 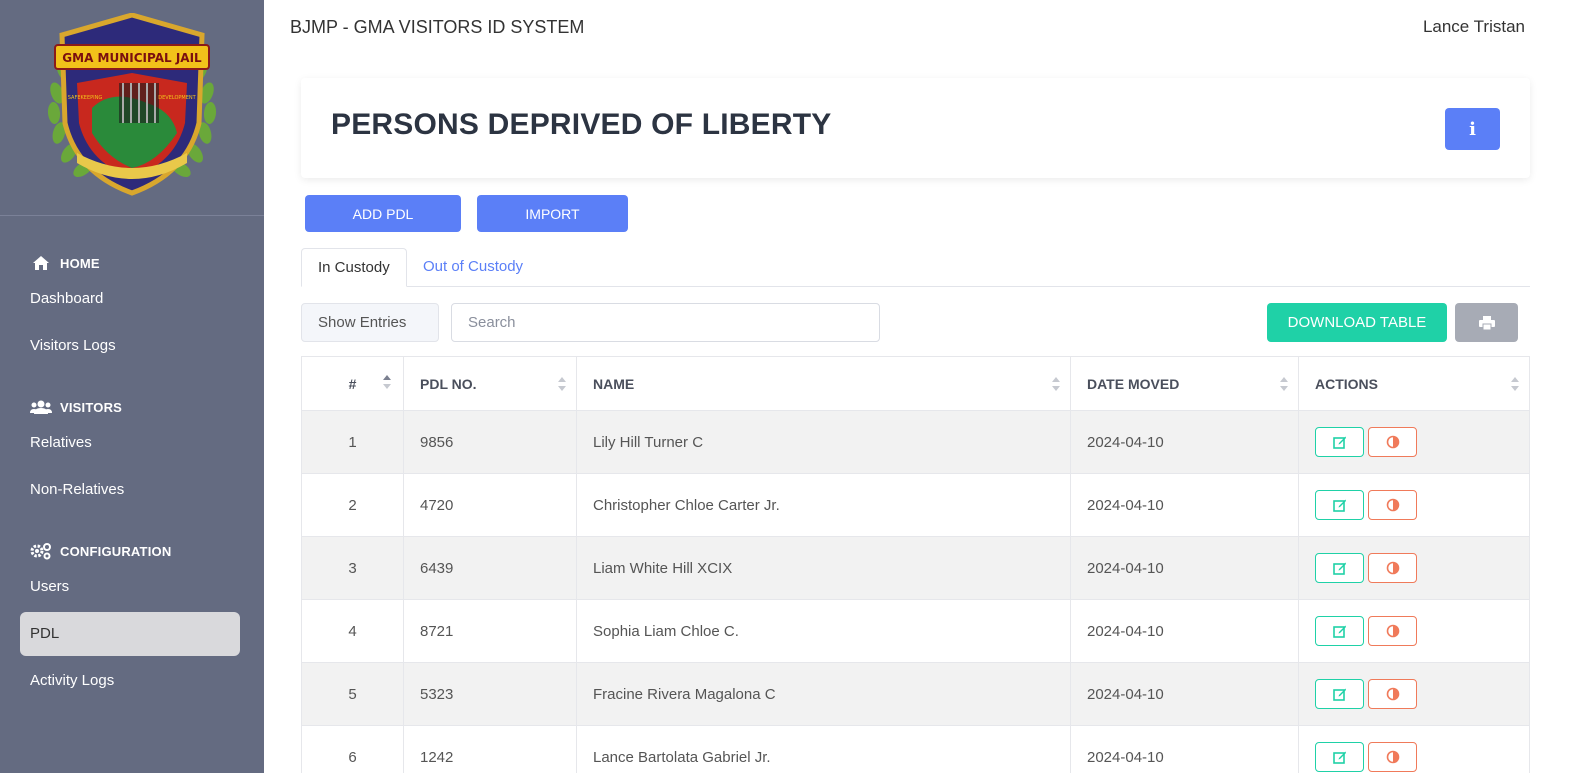 What do you see at coordinates (130, 587) in the screenshot?
I see `sidebar-item-users: Users` at bounding box center [130, 587].